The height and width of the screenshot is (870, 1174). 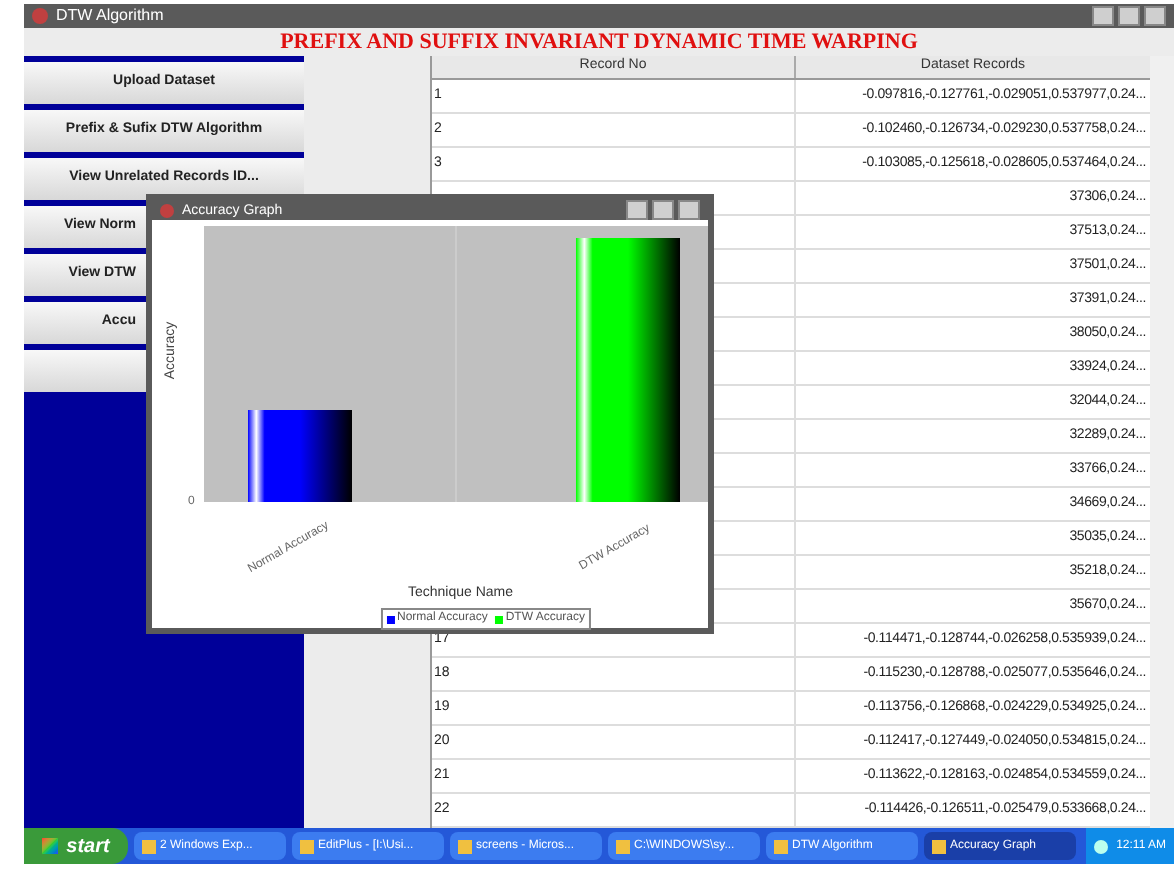 I want to click on window-title: DTW Algorithm, so click(x=110, y=16).